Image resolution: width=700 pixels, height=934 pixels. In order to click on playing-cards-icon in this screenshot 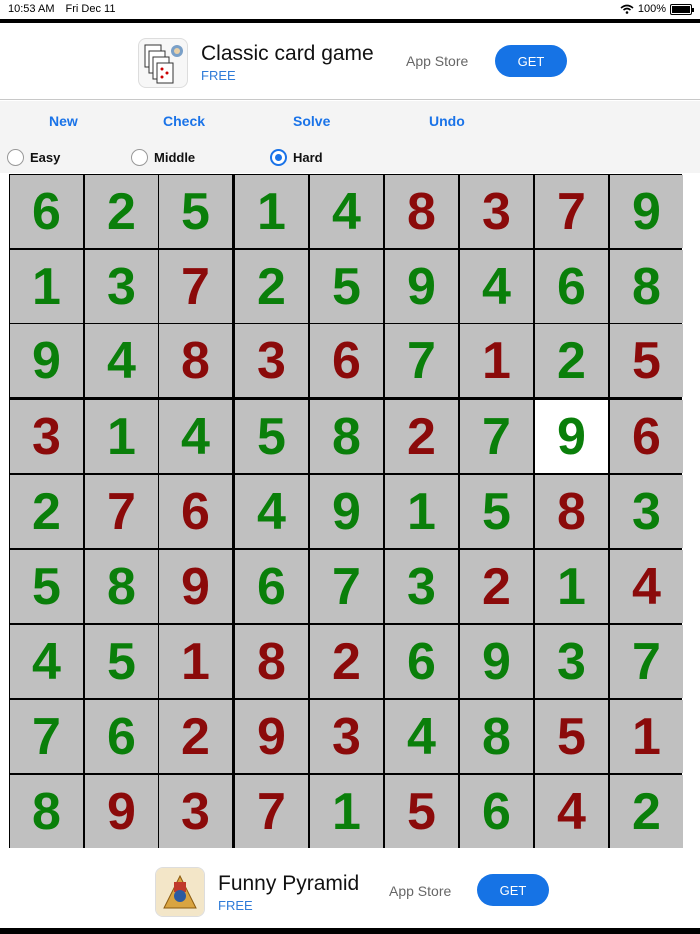, I will do `click(163, 63)`.